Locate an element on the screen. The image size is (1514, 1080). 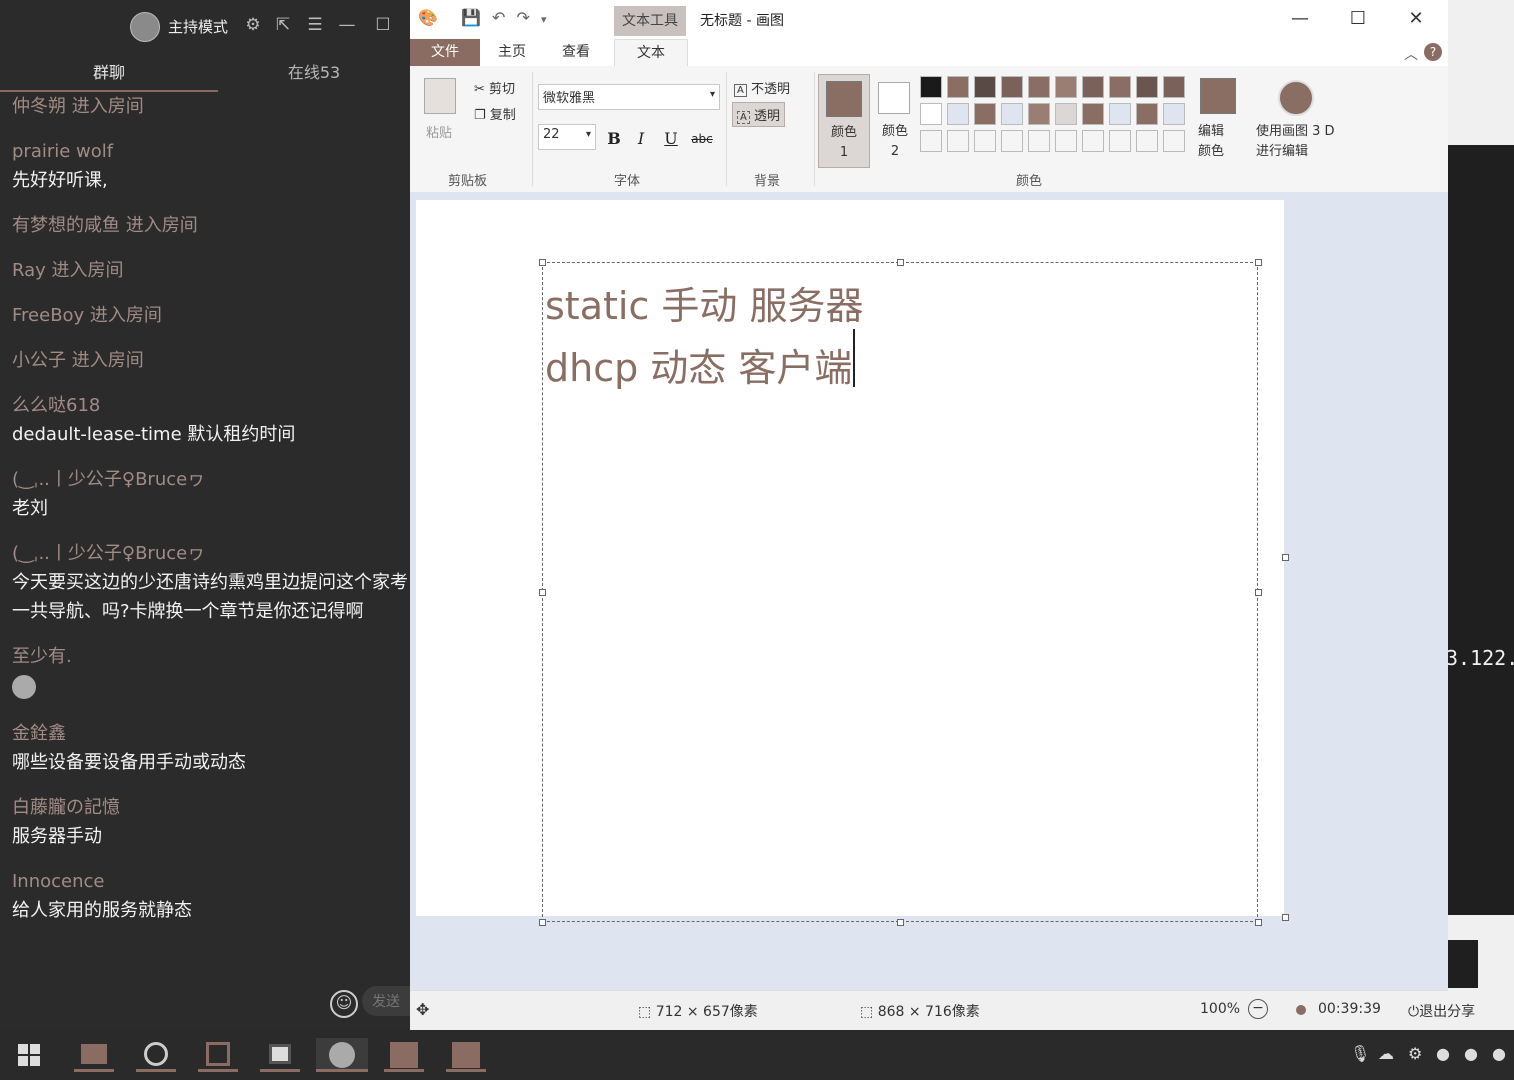
save-icon: 💾 is located at coordinates (471, 17).